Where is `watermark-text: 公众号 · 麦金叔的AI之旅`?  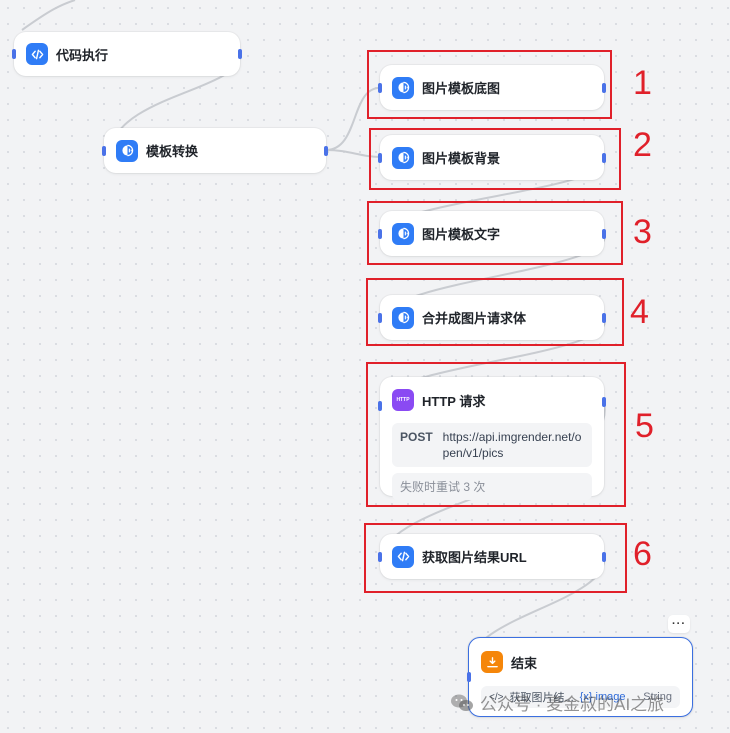
watermark-text: 公众号 · 麦金叔的AI之旅 is located at coordinates (572, 704).